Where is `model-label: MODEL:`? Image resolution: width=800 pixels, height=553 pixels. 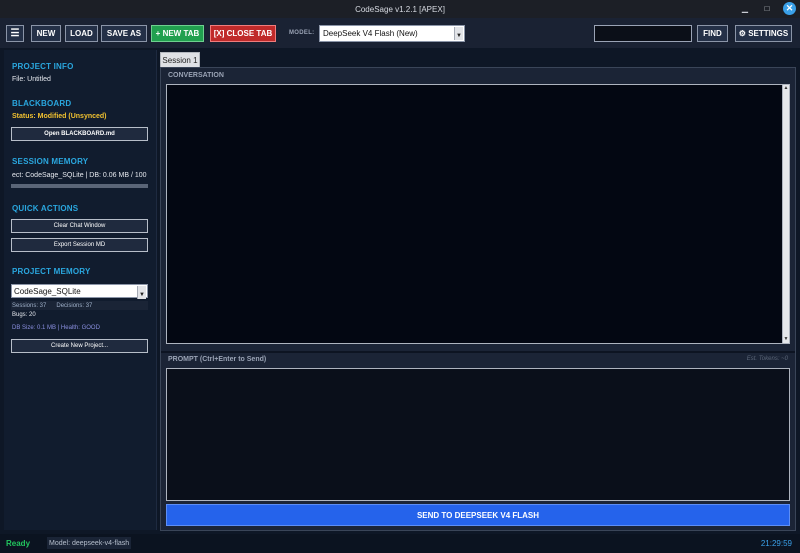 model-label: MODEL: is located at coordinates (302, 33).